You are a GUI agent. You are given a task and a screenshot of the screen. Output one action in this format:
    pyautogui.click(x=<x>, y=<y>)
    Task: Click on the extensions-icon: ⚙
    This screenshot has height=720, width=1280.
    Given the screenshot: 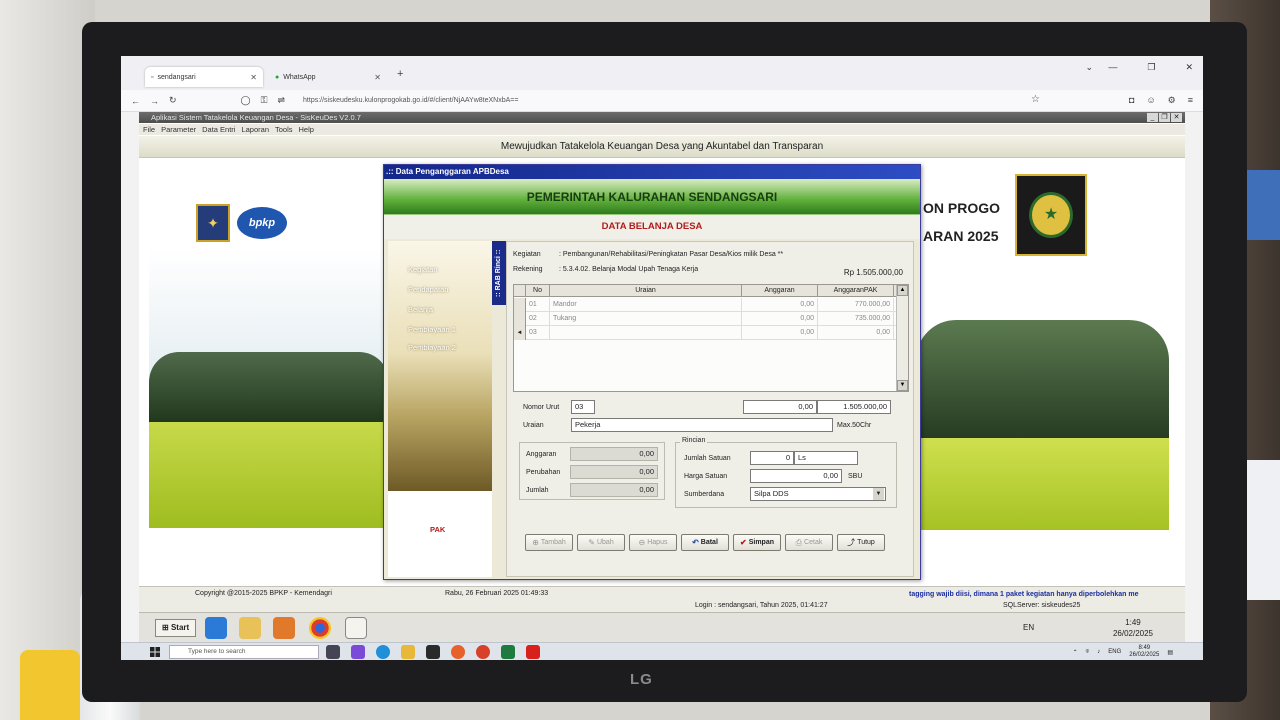 What is the action you would take?
    pyautogui.click(x=1172, y=100)
    